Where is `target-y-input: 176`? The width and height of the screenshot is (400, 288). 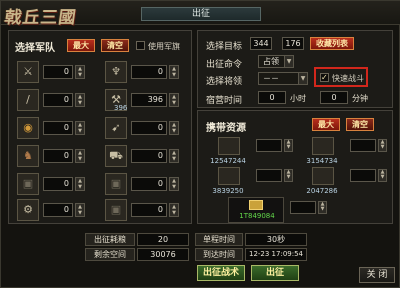
target-y-input: 176 is located at coordinates (293, 43).